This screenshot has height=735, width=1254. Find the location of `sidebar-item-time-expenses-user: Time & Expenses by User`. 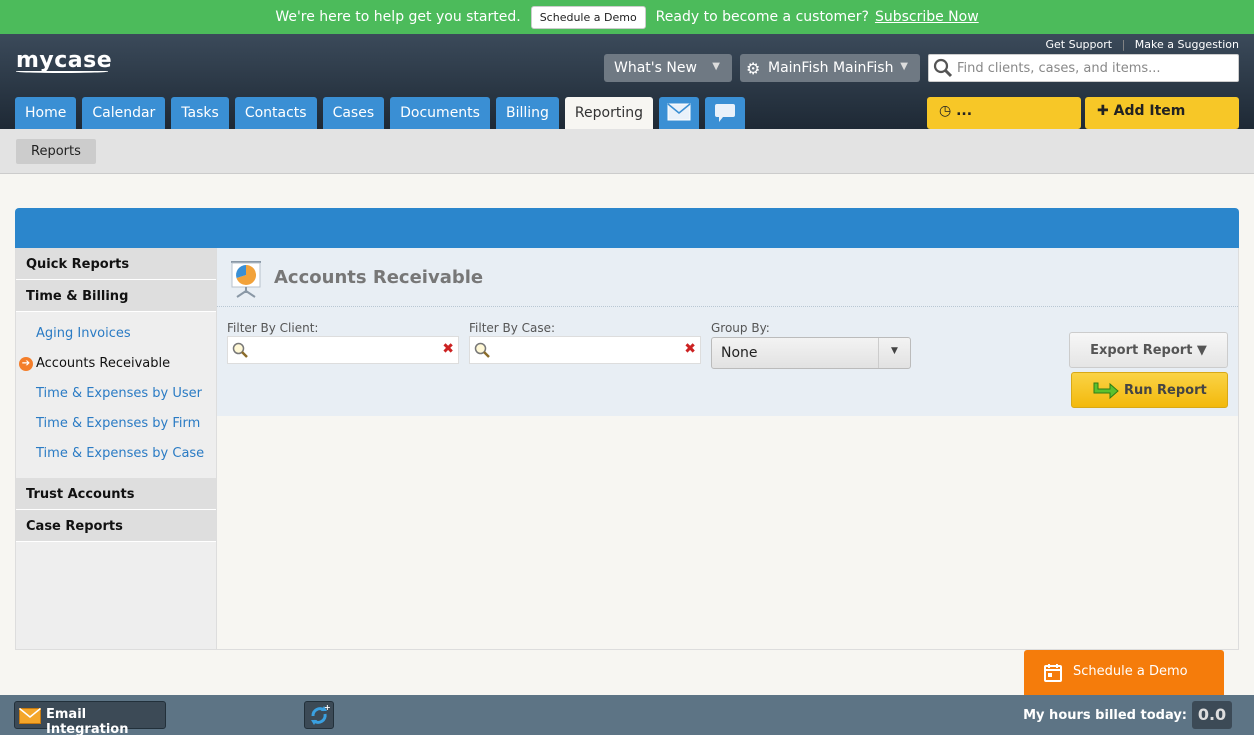

sidebar-item-time-expenses-user: Time & Expenses by User is located at coordinates (116, 395).